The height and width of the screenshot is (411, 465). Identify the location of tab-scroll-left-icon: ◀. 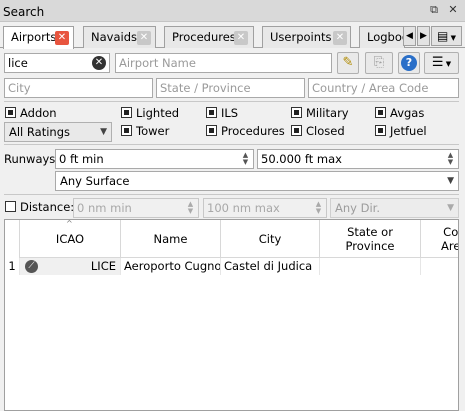
(409, 36).